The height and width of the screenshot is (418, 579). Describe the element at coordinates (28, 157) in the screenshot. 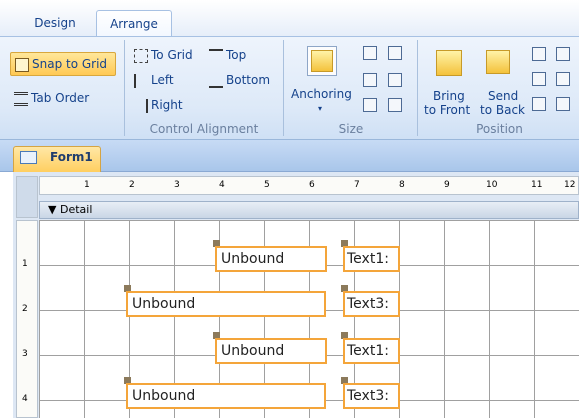

I see `form-icon` at that location.